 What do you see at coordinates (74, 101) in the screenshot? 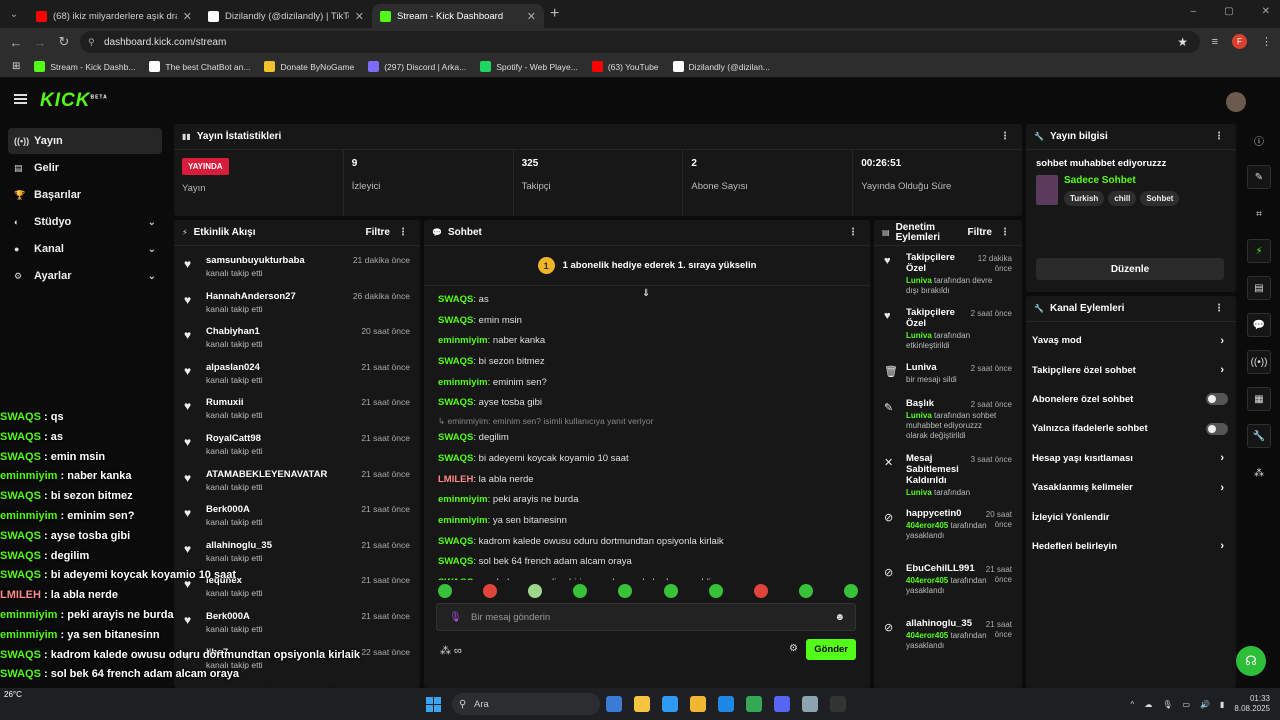
I see `kick-logo: KICKBETA` at bounding box center [74, 101].